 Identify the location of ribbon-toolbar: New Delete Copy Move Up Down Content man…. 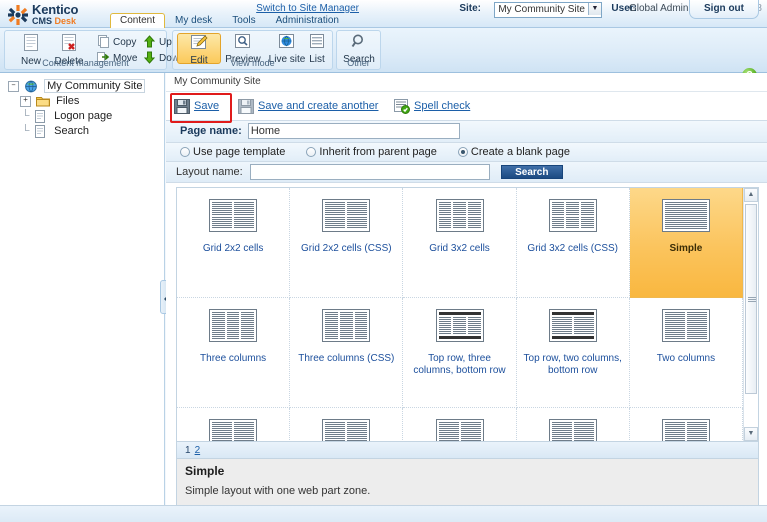
(383, 55).